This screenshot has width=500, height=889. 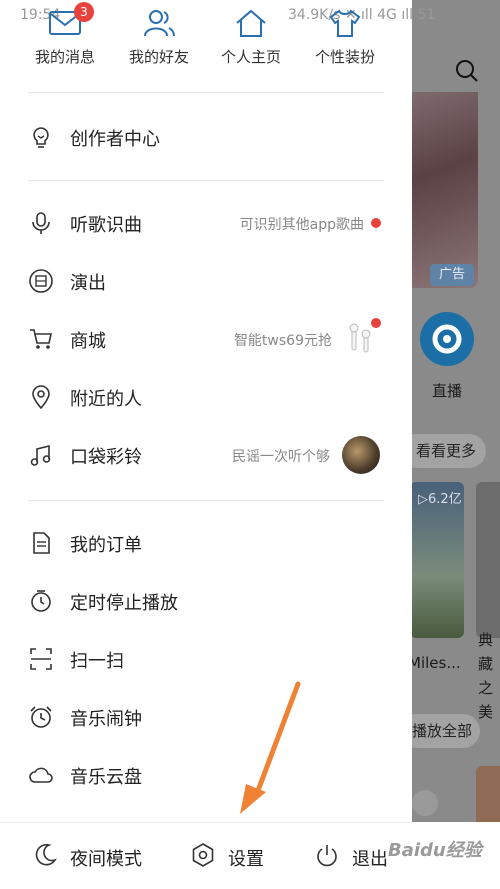 I want to click on theme-label: 个性装扮, so click(x=344, y=57).